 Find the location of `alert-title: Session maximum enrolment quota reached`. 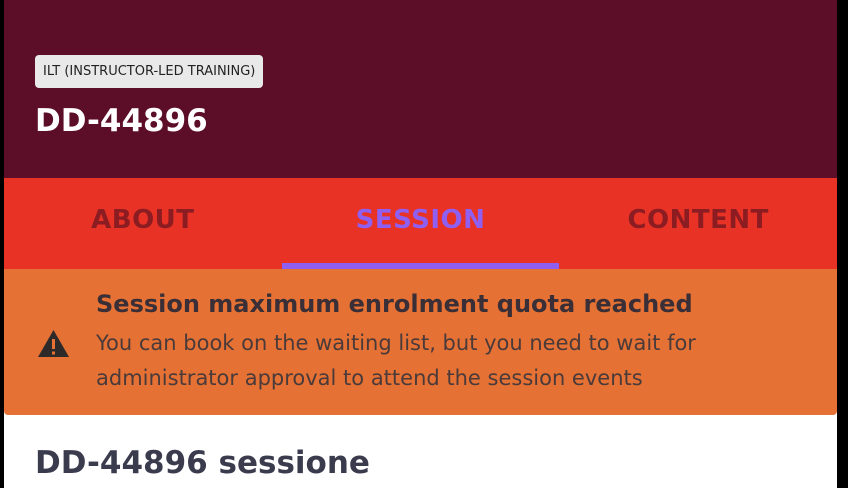

alert-title: Session maximum enrolment quota reached is located at coordinates (394, 304).